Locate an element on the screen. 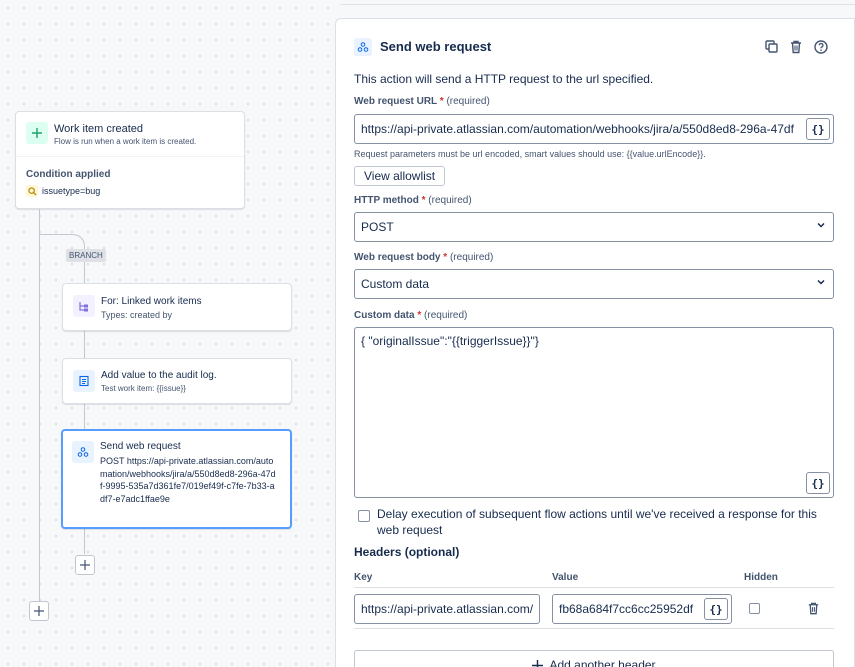 This screenshot has height=667, width=855. audit-subtitle: Test work item: {{issue}} is located at coordinates (143, 388).